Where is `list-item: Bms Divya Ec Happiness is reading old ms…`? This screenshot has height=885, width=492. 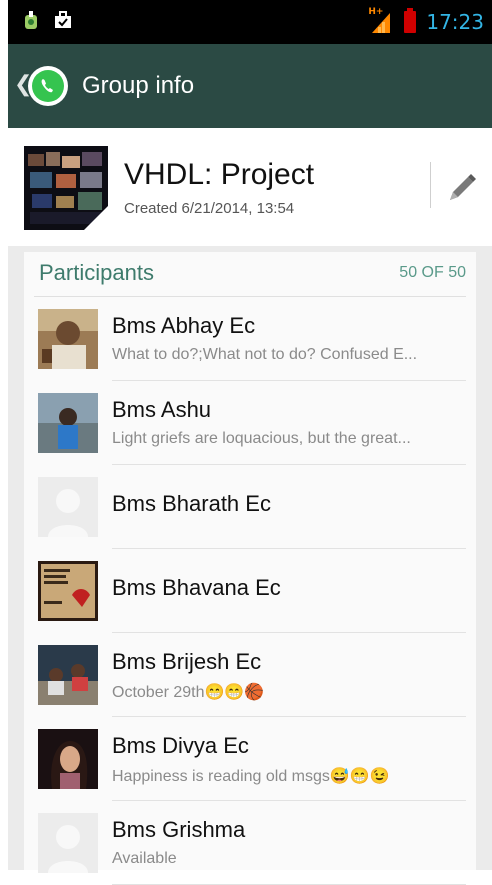
list-item: Bms Divya Ec Happiness is reading old ms… is located at coordinates (250, 759).